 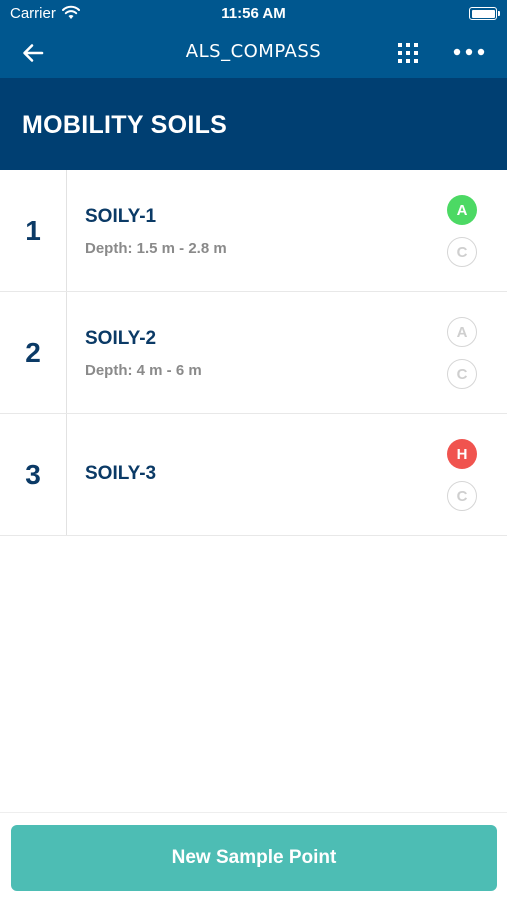 What do you see at coordinates (408, 53) in the screenshot?
I see `grid-icon` at bounding box center [408, 53].